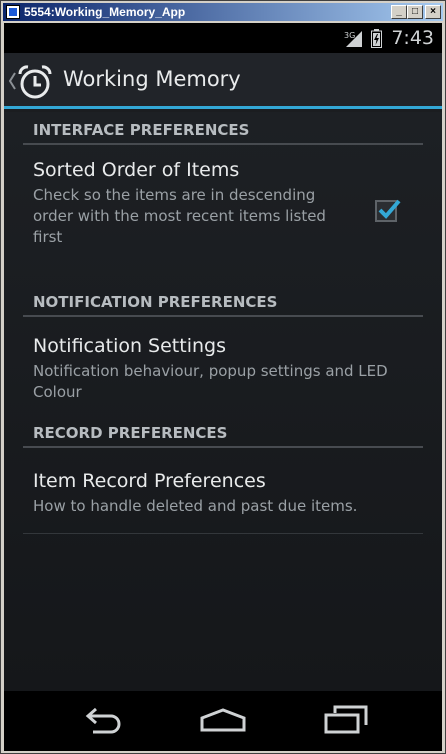 This screenshot has width=446, height=754. What do you see at coordinates (399, 12) in the screenshot?
I see `minimize-button: _` at bounding box center [399, 12].